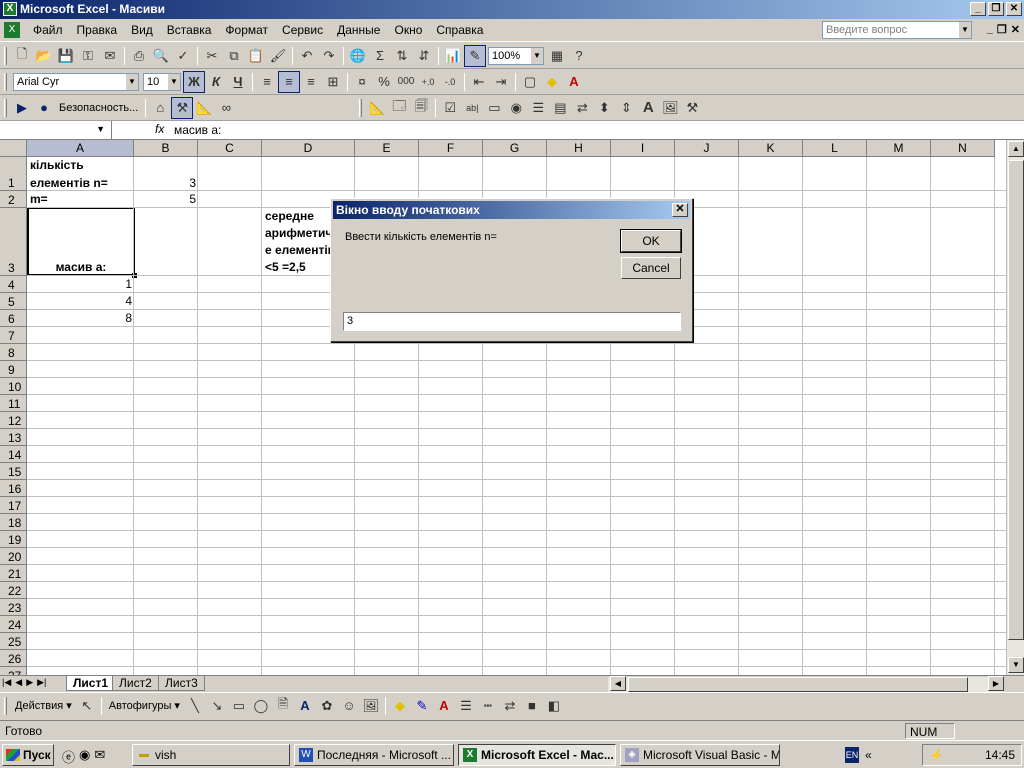 This screenshot has height=768, width=1024. I want to click on record-macro-icon: ●, so click(44, 108).